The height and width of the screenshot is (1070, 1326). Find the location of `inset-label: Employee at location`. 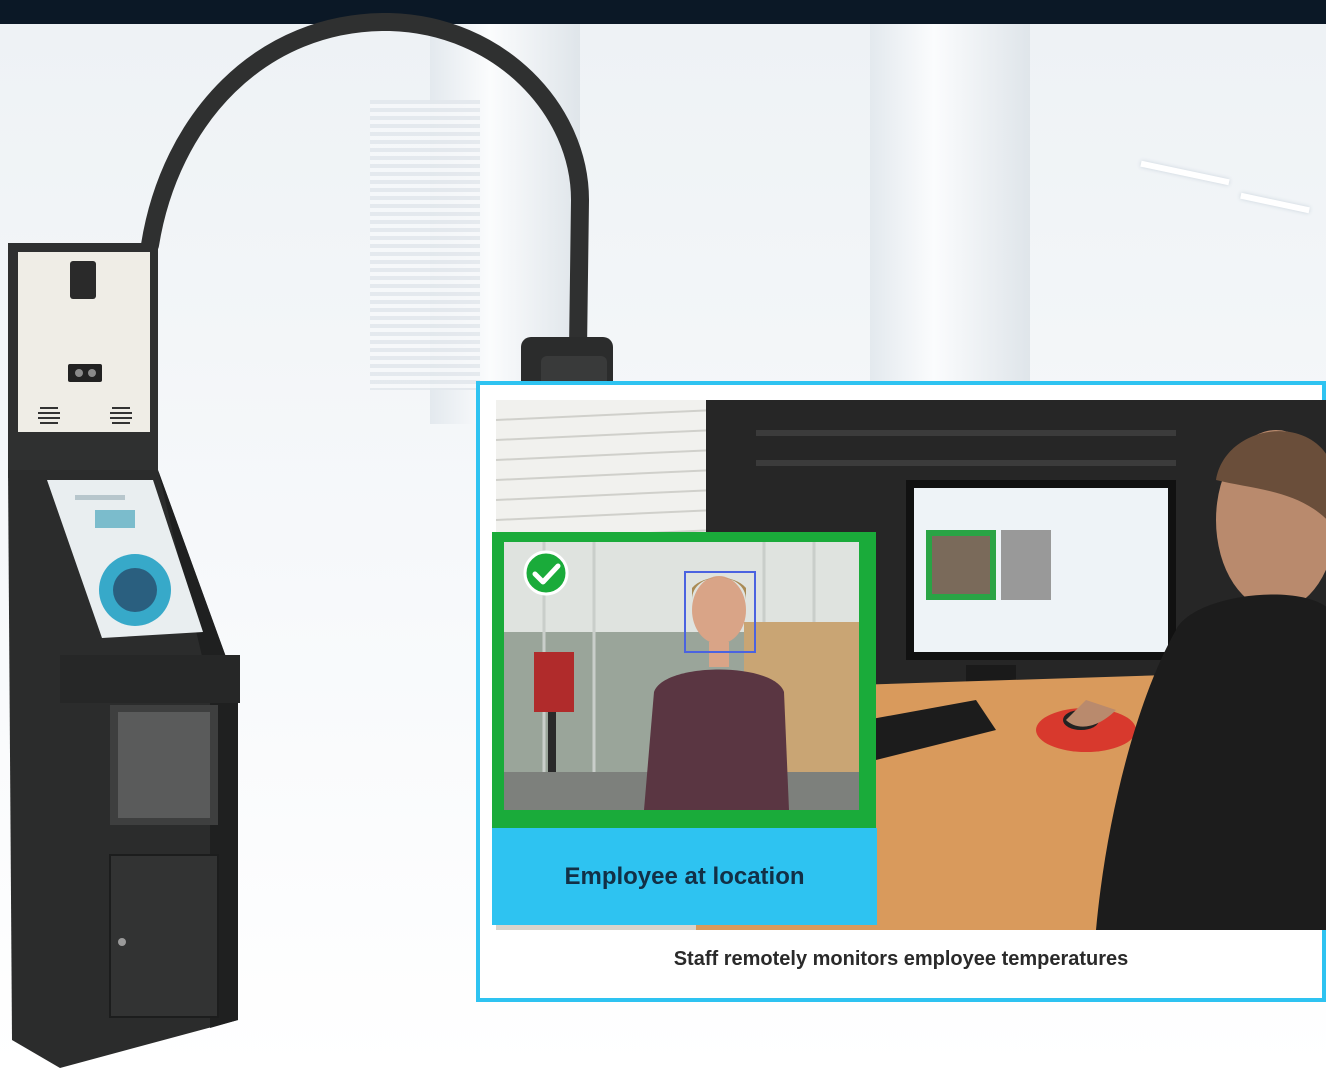

inset-label: Employee at location is located at coordinates (684, 876).